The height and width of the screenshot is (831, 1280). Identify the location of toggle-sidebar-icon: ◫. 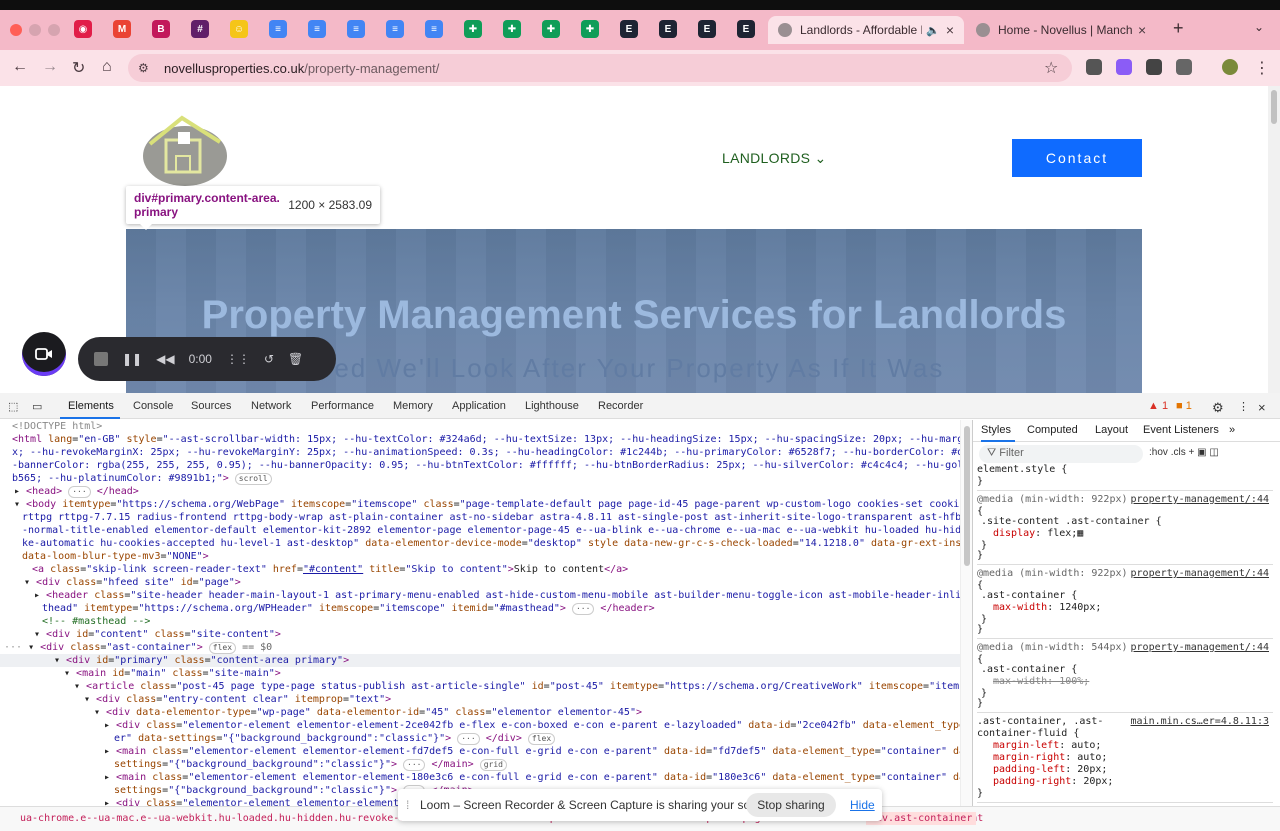
(1213, 452).